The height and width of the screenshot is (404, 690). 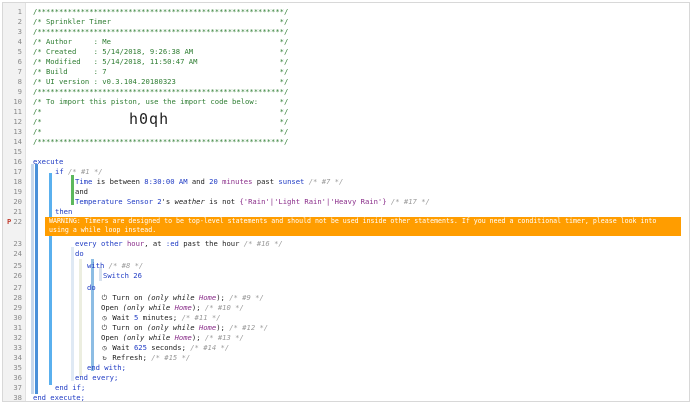 What do you see at coordinates (48, 162) in the screenshot?
I see `execute-keyword: execute` at bounding box center [48, 162].